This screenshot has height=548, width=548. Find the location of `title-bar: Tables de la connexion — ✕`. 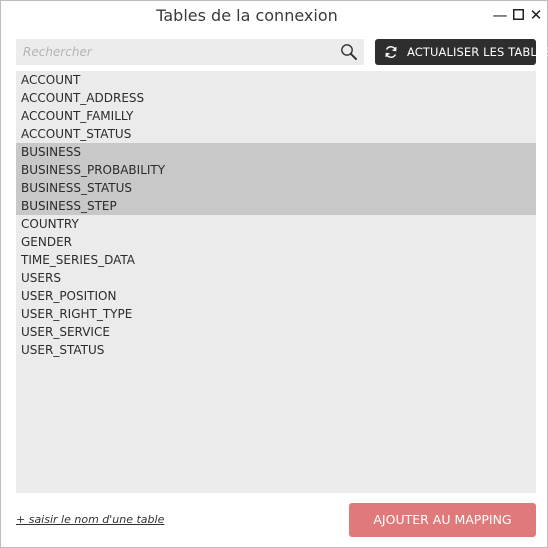

title-bar: Tables de la connexion — ✕ is located at coordinates (274, 16).